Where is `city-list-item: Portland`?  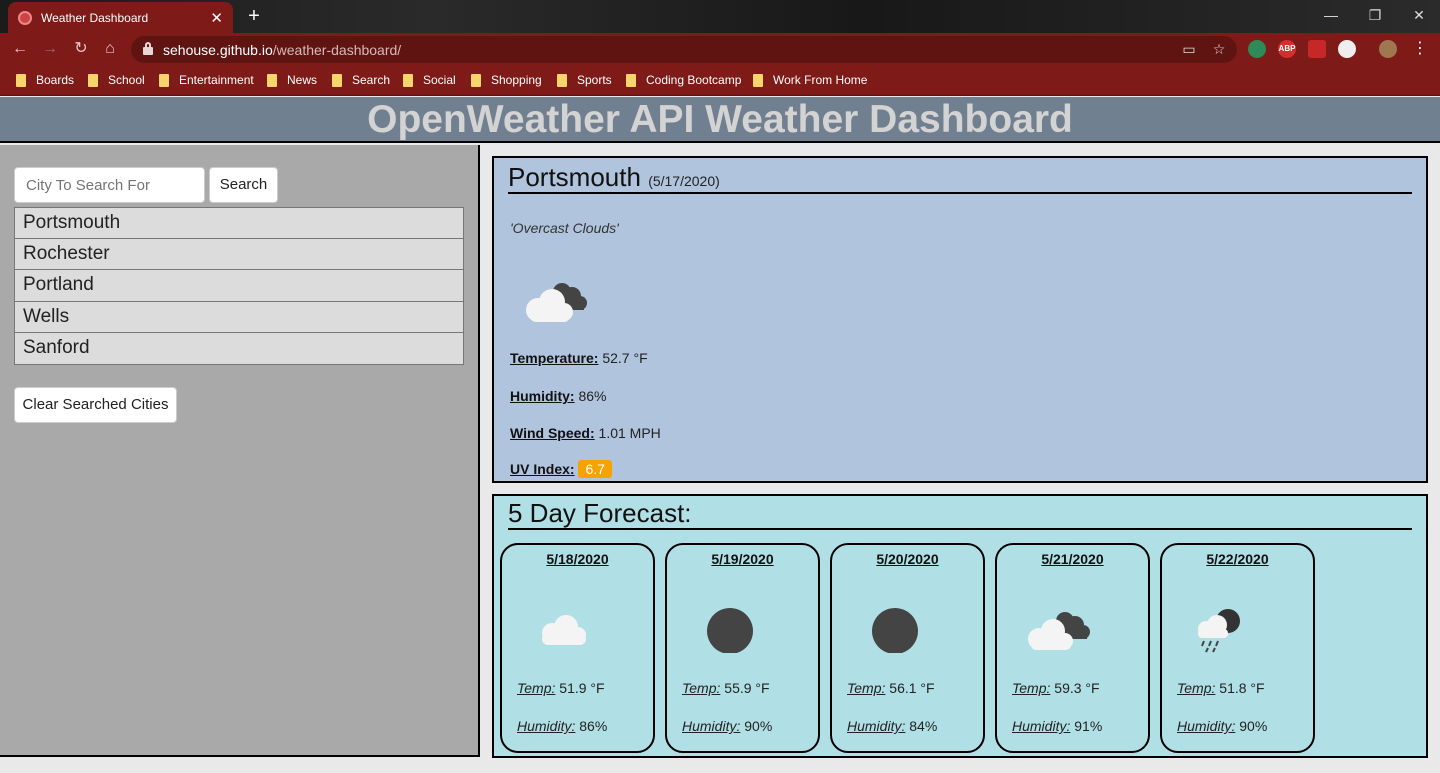 city-list-item: Portland is located at coordinates (239, 286).